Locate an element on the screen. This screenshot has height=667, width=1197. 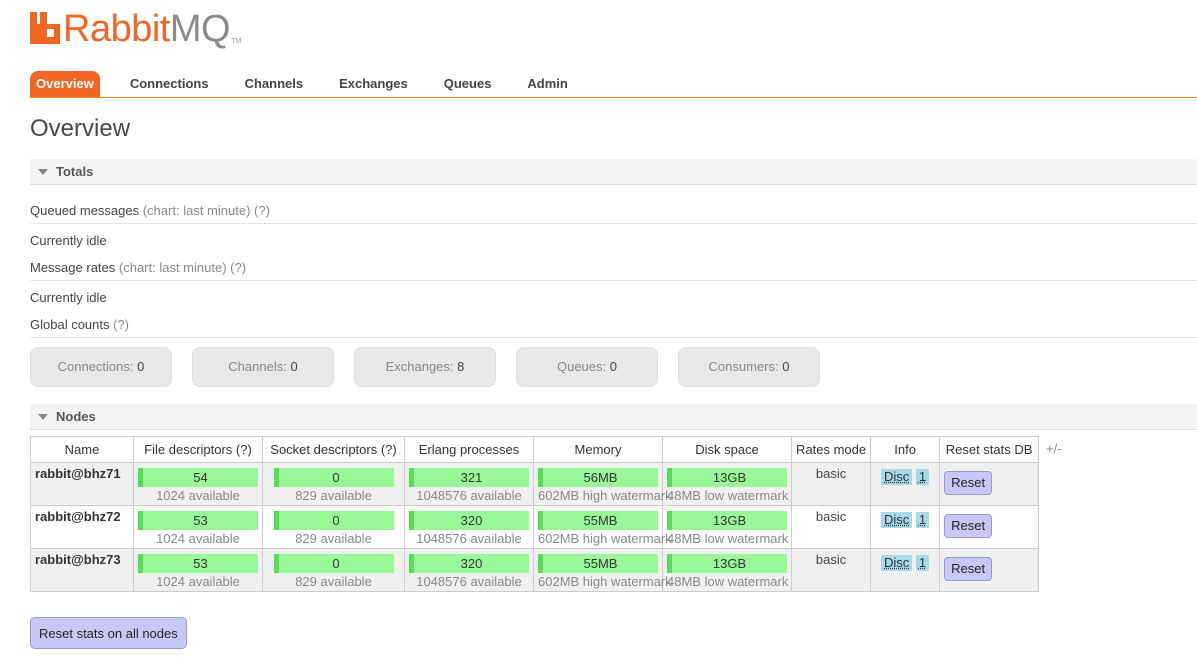
col-erlang-processes: Erlang processes is located at coordinates (469, 449).